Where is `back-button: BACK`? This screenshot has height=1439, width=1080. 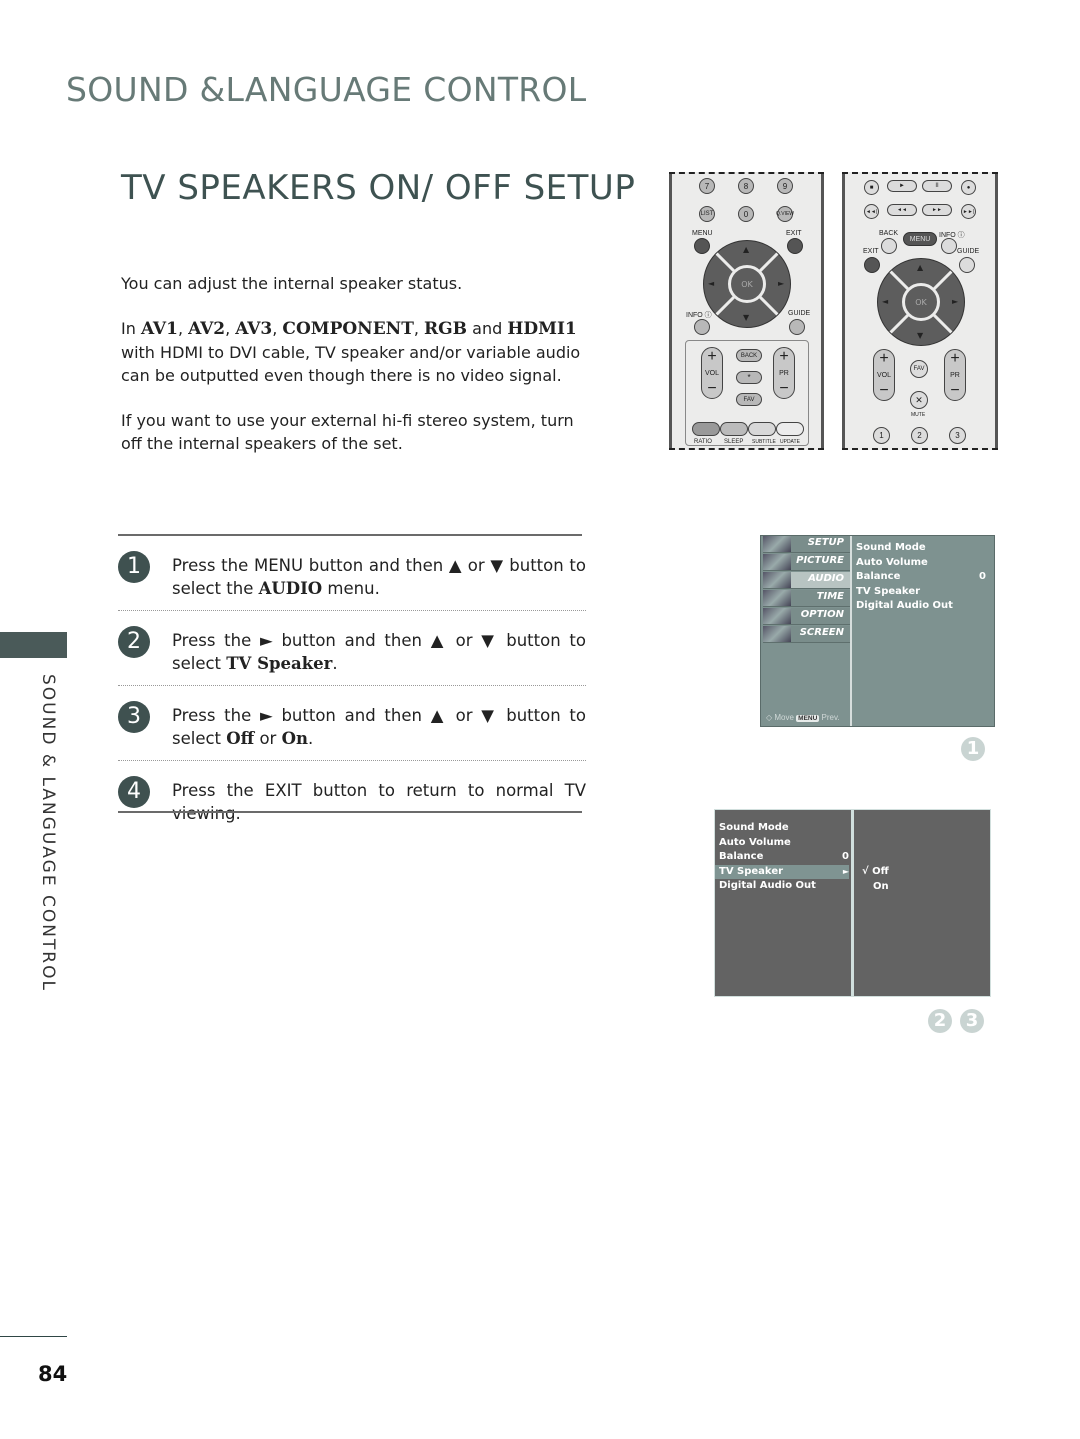 back-button: BACK is located at coordinates (749, 355).